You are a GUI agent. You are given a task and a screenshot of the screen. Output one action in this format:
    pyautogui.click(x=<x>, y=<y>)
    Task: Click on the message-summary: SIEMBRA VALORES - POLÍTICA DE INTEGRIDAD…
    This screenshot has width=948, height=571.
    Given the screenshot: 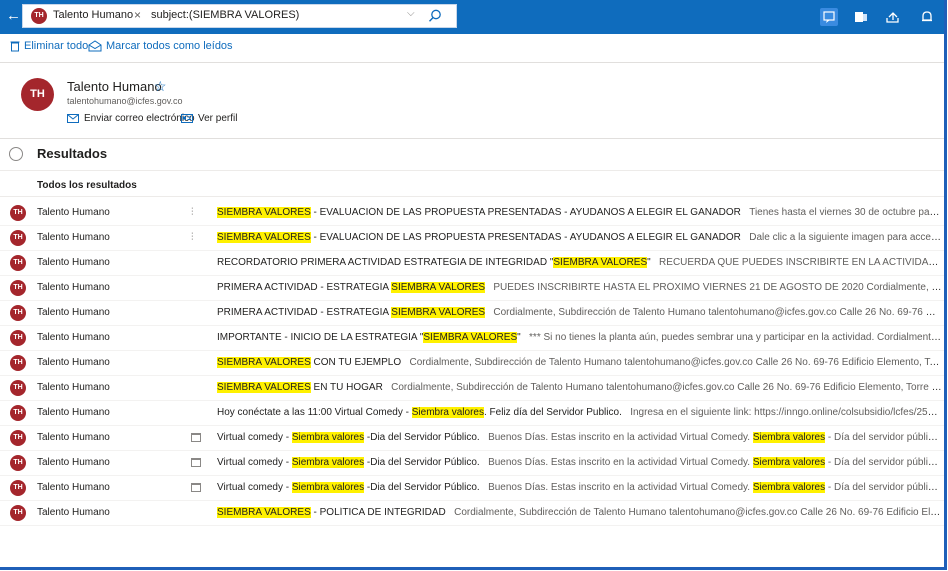 What is the action you would take?
    pyautogui.click(x=579, y=512)
    